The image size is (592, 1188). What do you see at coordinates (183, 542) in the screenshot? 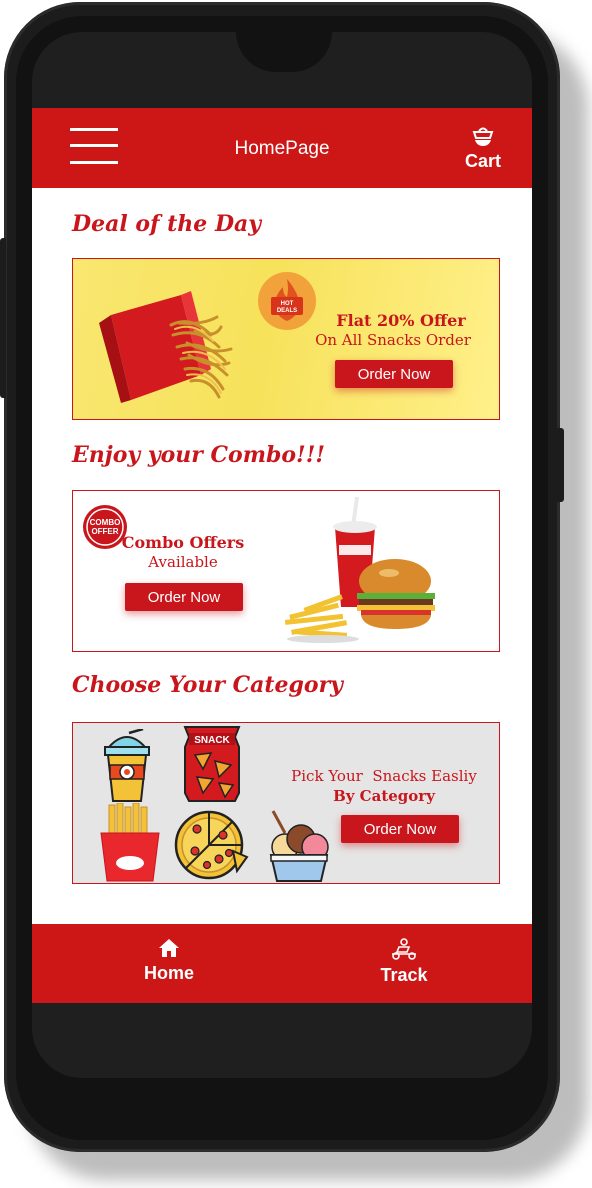
I see `combo-headline: Combo Offers` at bounding box center [183, 542].